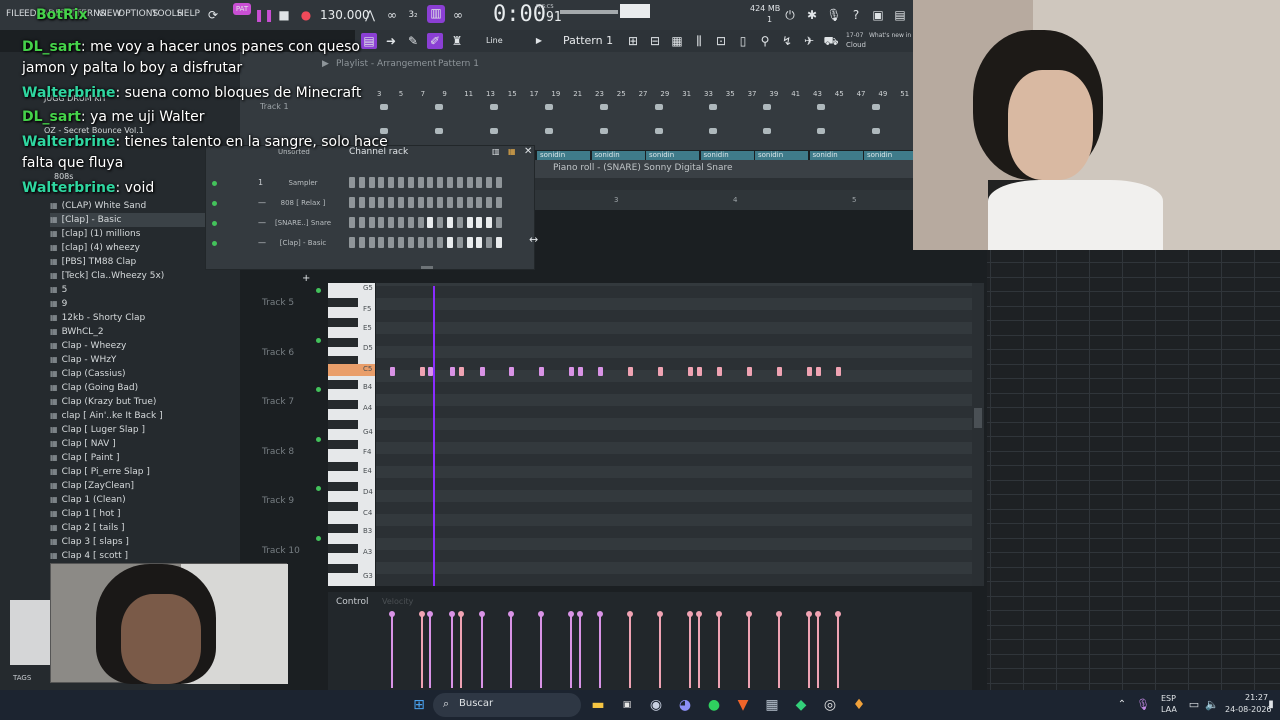 The height and width of the screenshot is (720, 1280). Describe the element at coordinates (878, 15) in the screenshot. I see `save-icon: ▣` at that location.